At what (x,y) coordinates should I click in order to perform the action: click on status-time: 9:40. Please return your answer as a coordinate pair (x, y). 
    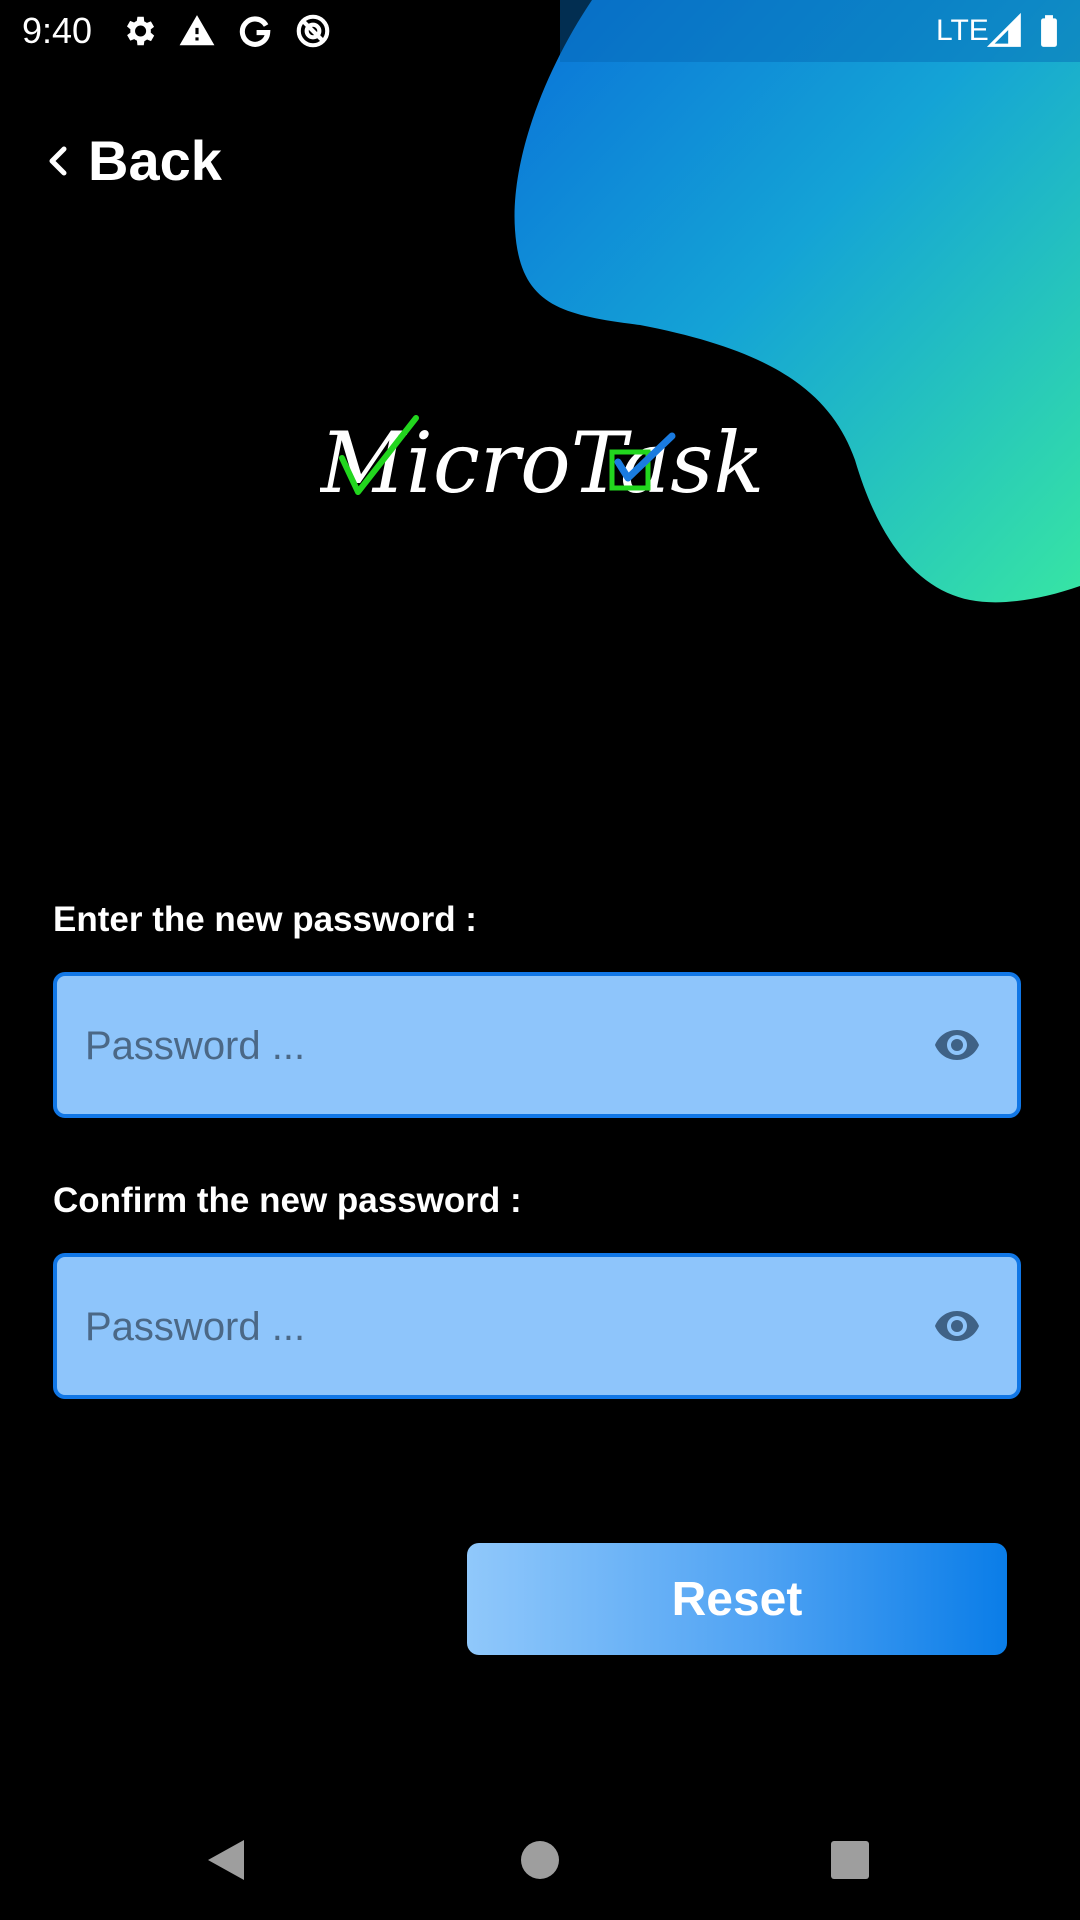
    Looking at the image, I should click on (57, 30).